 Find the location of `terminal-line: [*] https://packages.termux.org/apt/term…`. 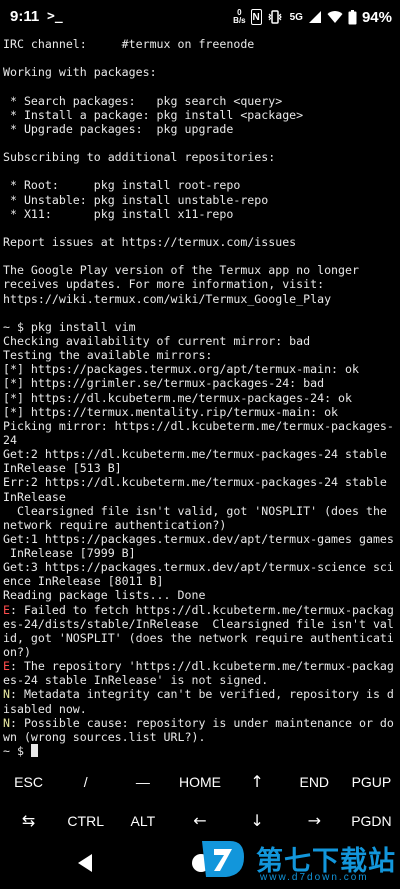

terminal-line: [*] https://packages.termux.org/apt/term… is located at coordinates (200, 369).